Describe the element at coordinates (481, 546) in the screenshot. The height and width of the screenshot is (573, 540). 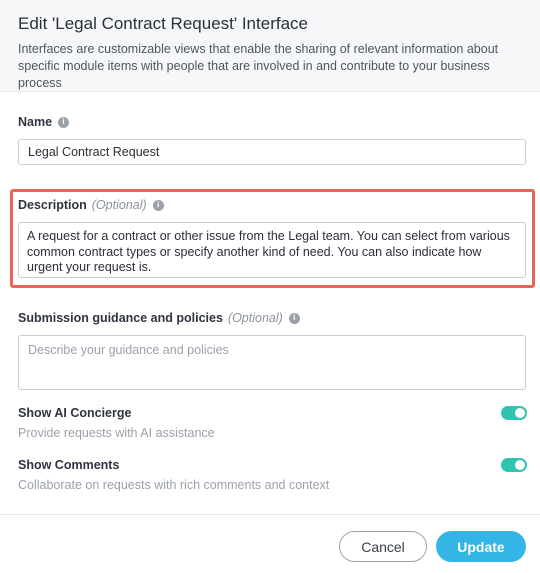
I see `update-button: Update` at that location.